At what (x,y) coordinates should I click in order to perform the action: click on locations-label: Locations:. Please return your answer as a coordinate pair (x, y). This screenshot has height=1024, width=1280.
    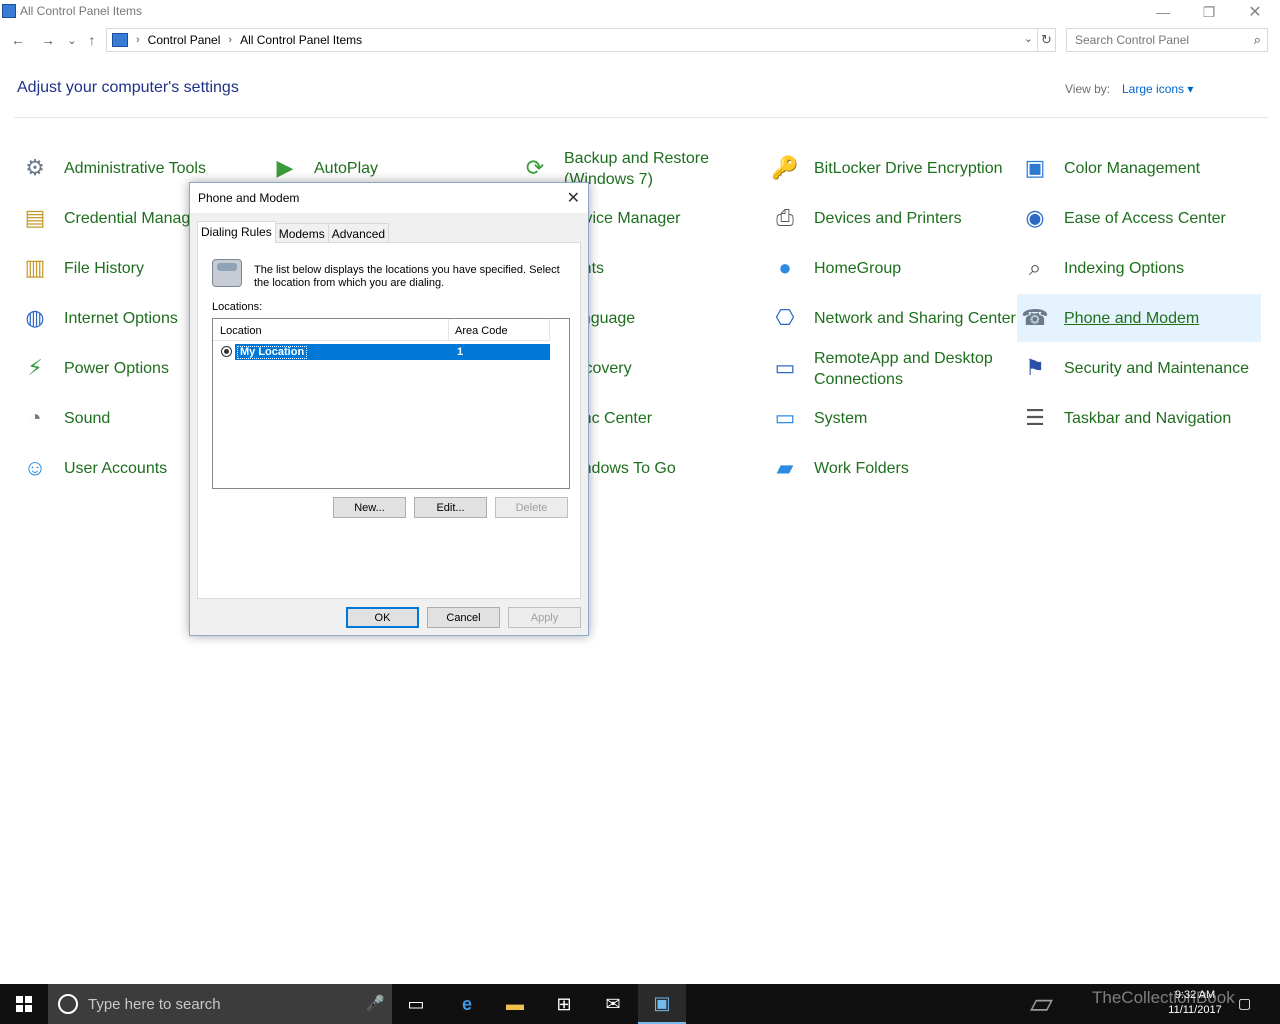
    Looking at the image, I should click on (237, 307).